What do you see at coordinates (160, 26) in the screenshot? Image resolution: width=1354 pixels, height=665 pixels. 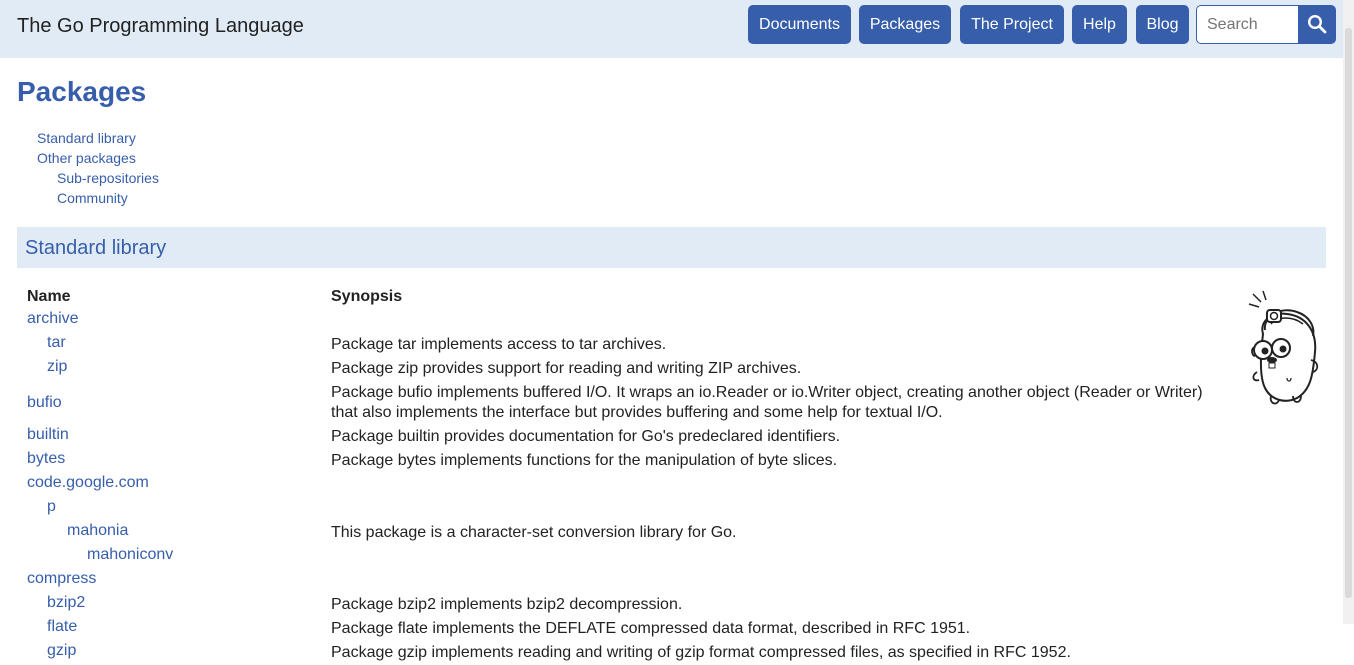 I see `site-title-link: The Go Programming Language` at bounding box center [160, 26].